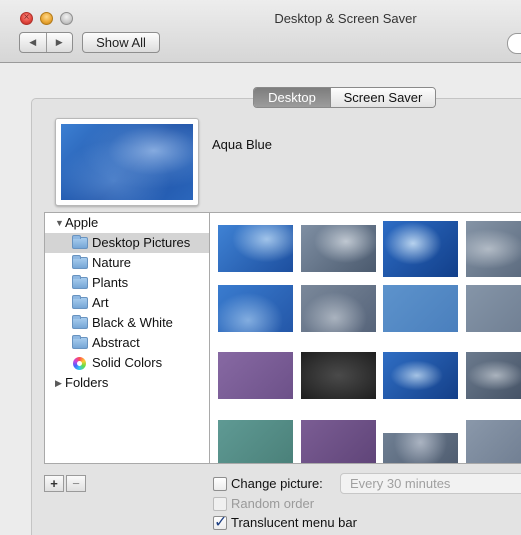  I want to click on tab-screen-saver: Screen Saver, so click(382, 97).